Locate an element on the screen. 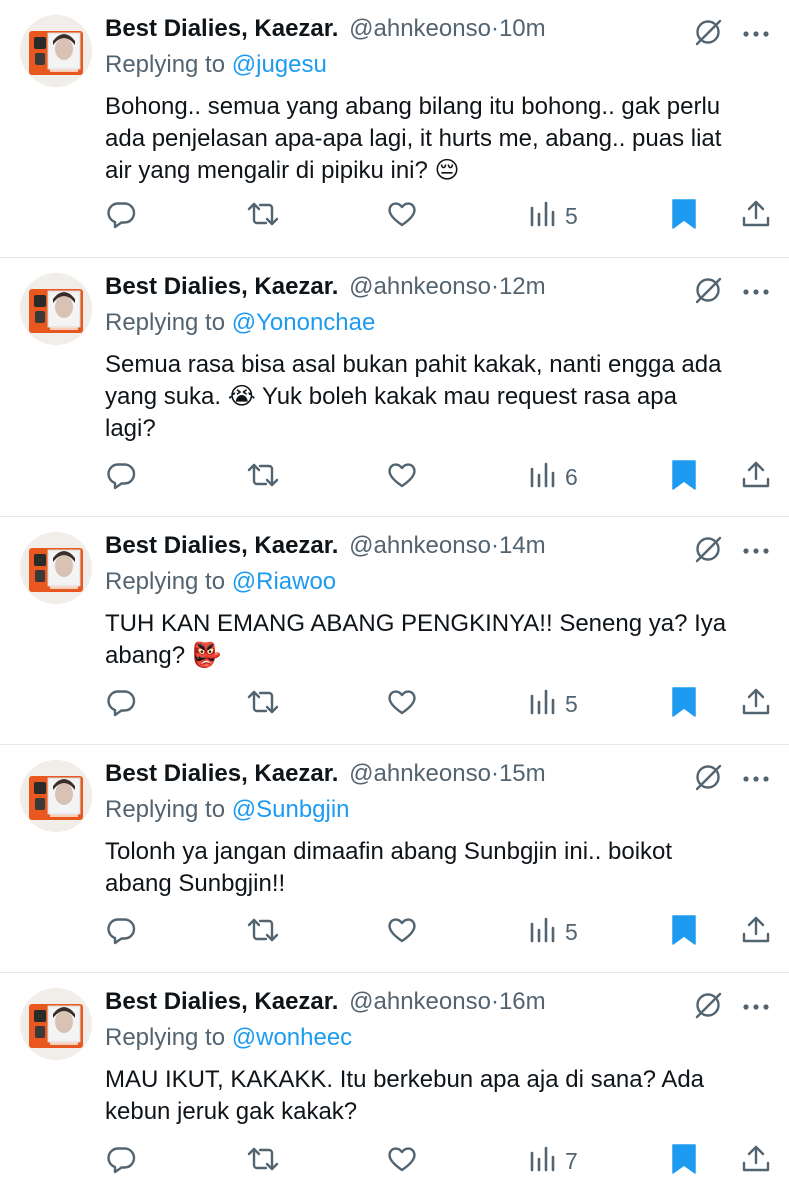  timestamp: 14m is located at coordinates (522, 545).